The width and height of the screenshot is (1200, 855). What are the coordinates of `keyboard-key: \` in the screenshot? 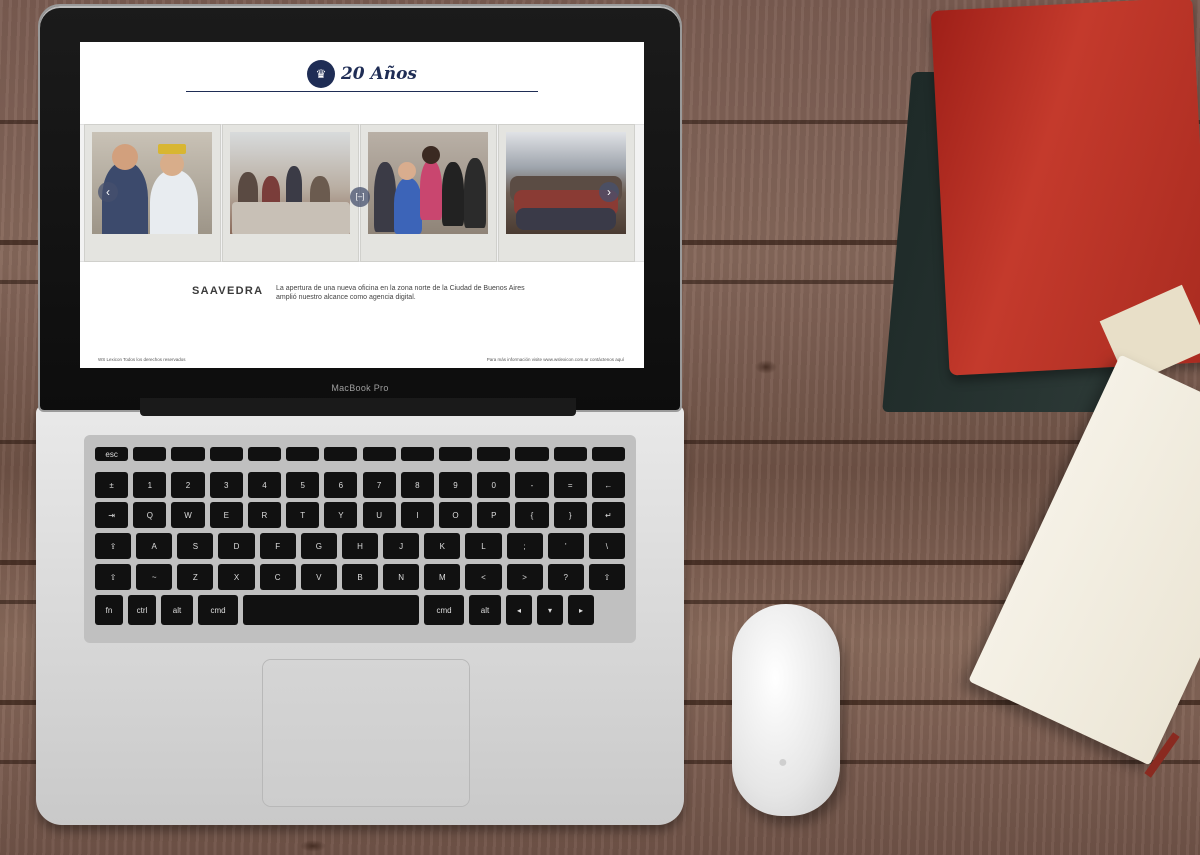 It's located at (606, 546).